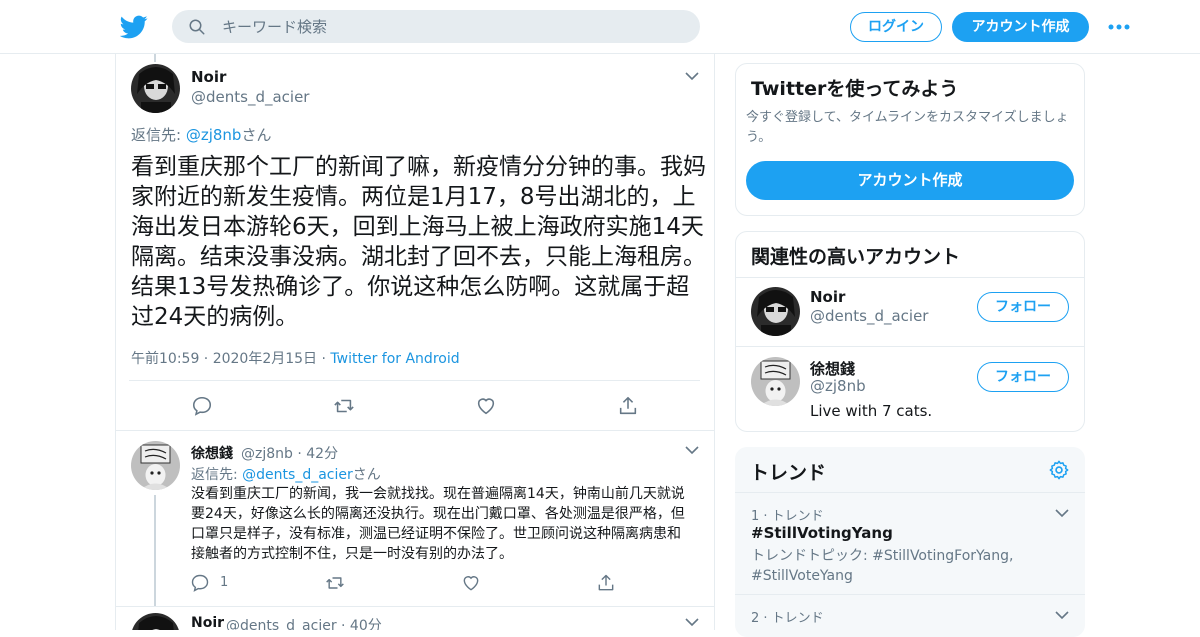  Describe the element at coordinates (787, 516) in the screenshot. I see `trend-rank: 1 · トレンド` at that location.